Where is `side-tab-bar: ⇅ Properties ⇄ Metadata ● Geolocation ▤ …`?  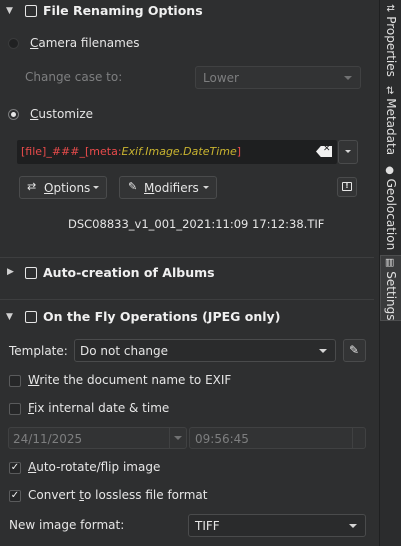 side-tab-bar: ⇅ Properties ⇄ Metadata ● Geolocation ▤ … is located at coordinates (390, 273).